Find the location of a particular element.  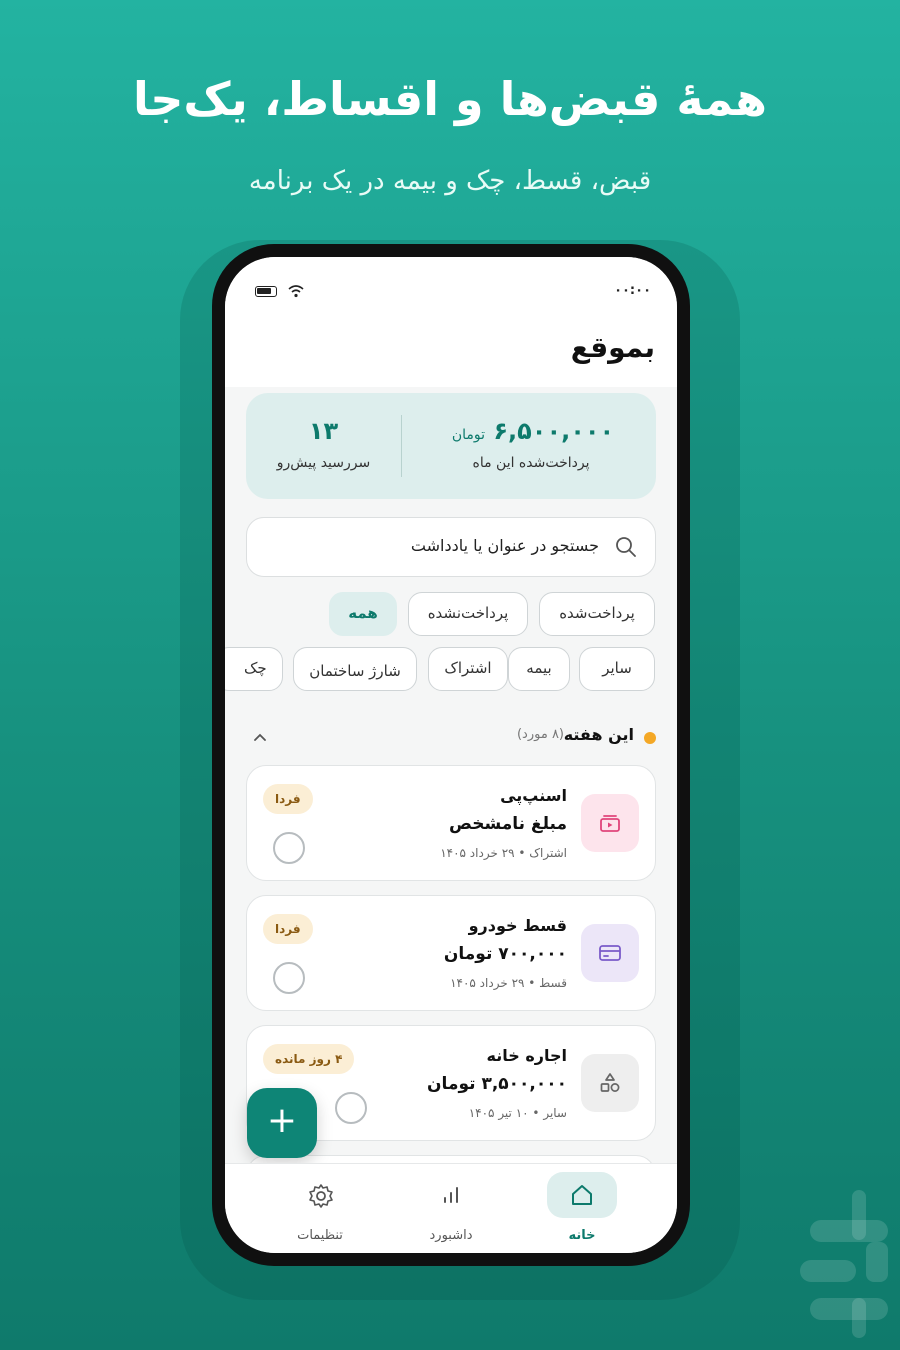

section-dot is located at coordinates (650, 738).